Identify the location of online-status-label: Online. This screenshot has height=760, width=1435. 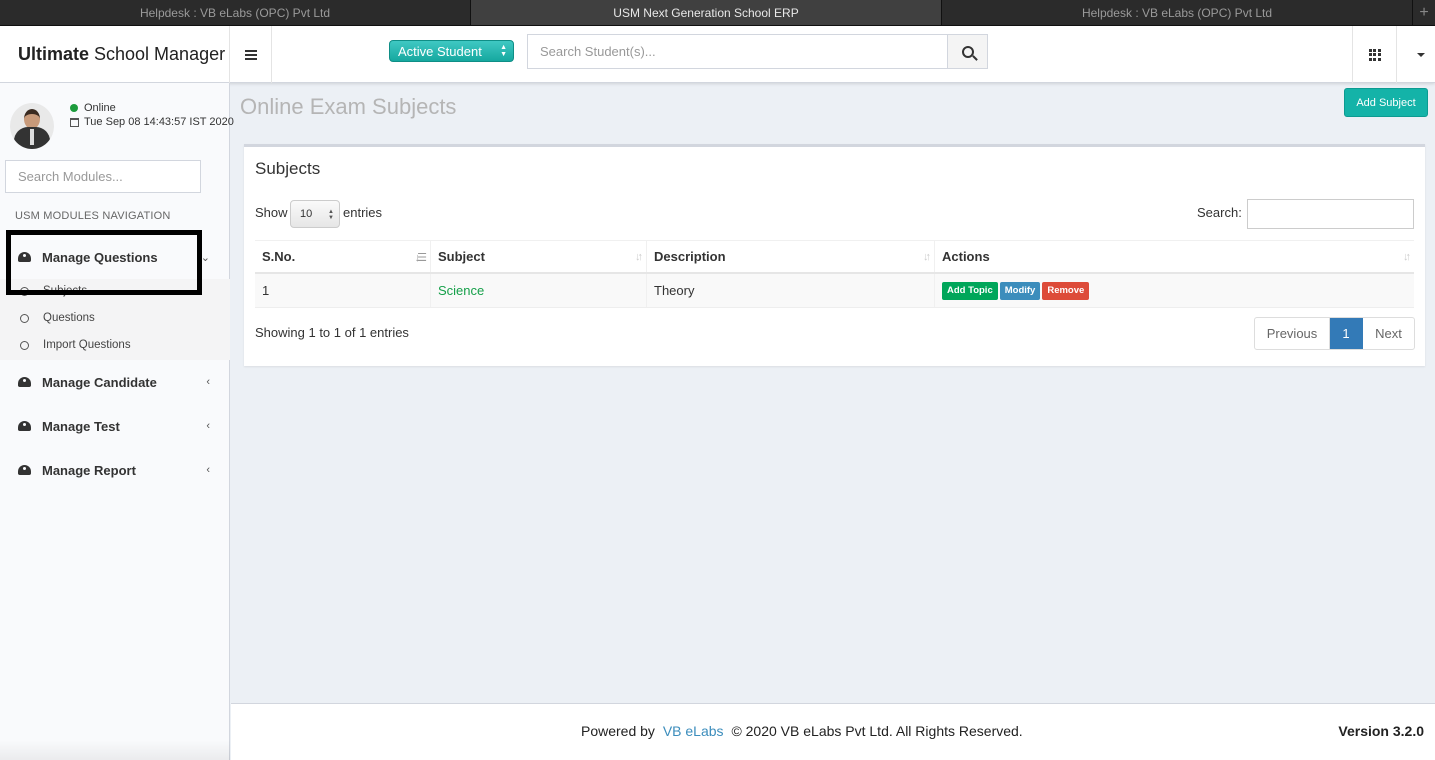
(100, 108).